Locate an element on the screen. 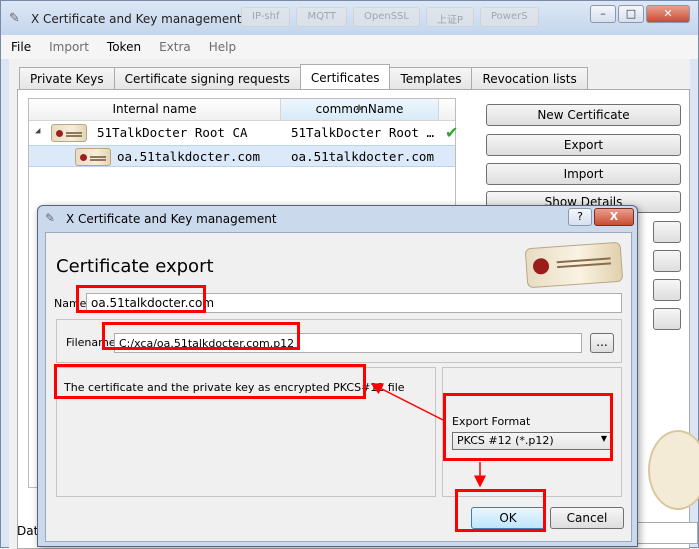  tab-revocation-lists: Revocation lists is located at coordinates (529, 78).